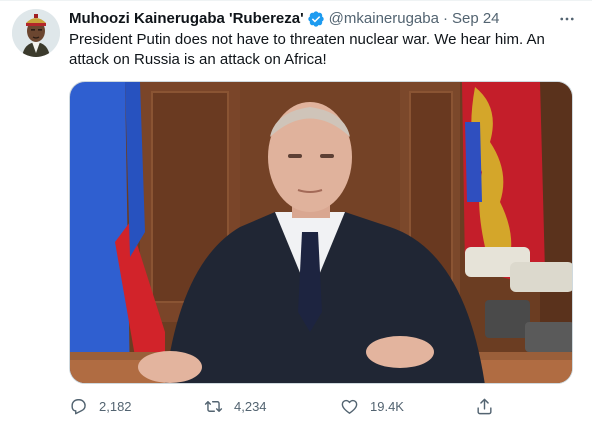 The height and width of the screenshot is (421, 592). Describe the element at coordinates (349, 406) in the screenshot. I see `like-icon` at that location.